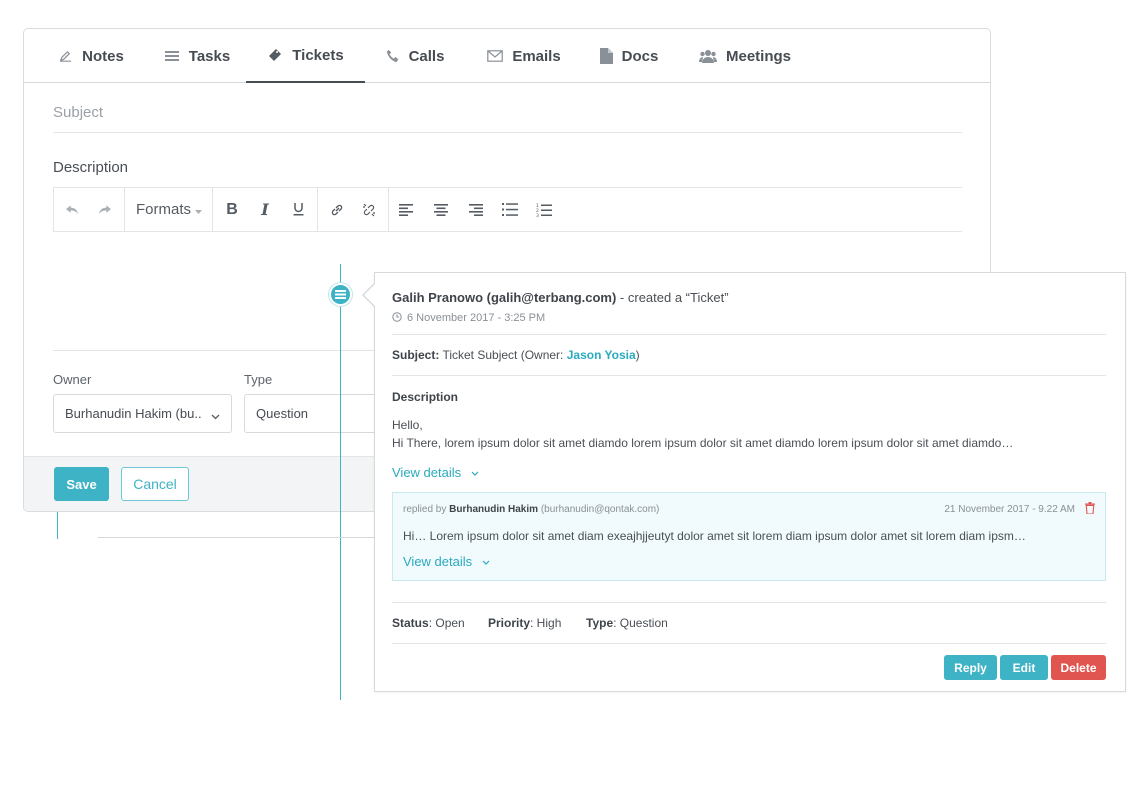 Image resolution: width=1148 pixels, height=788 pixels. What do you see at coordinates (397, 318) in the screenshot?
I see `clock-icon` at bounding box center [397, 318].